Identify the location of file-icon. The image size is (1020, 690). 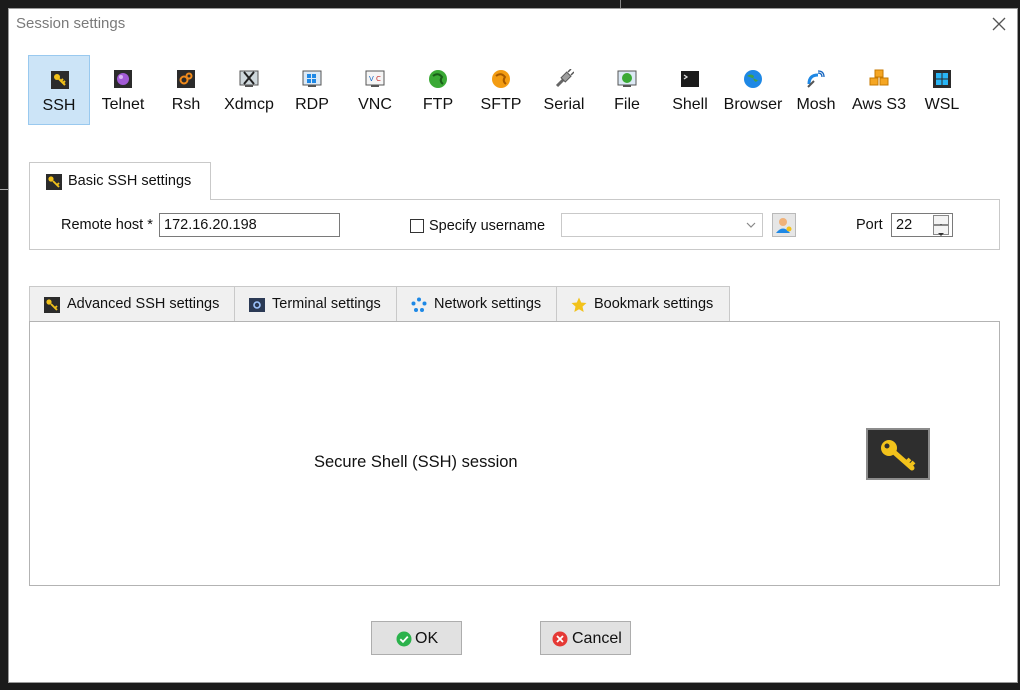
(627, 78).